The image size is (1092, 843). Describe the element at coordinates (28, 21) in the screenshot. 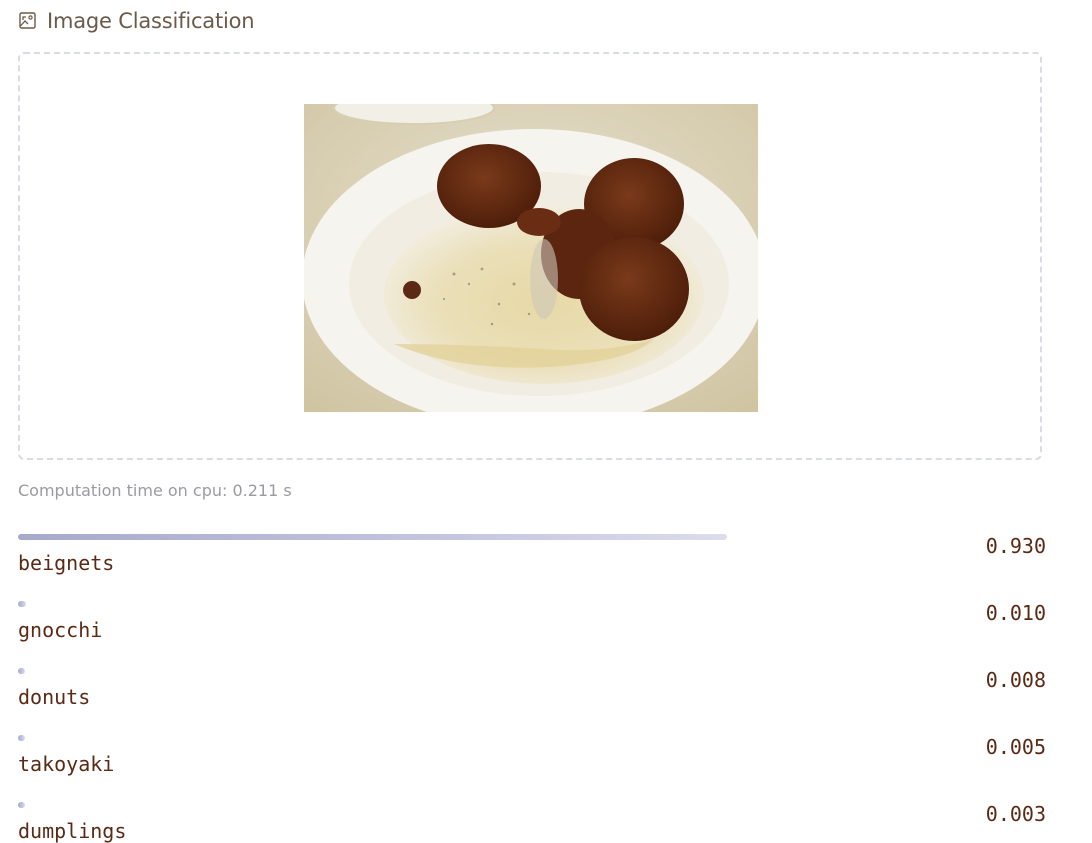

I see `image-classify-icon` at that location.